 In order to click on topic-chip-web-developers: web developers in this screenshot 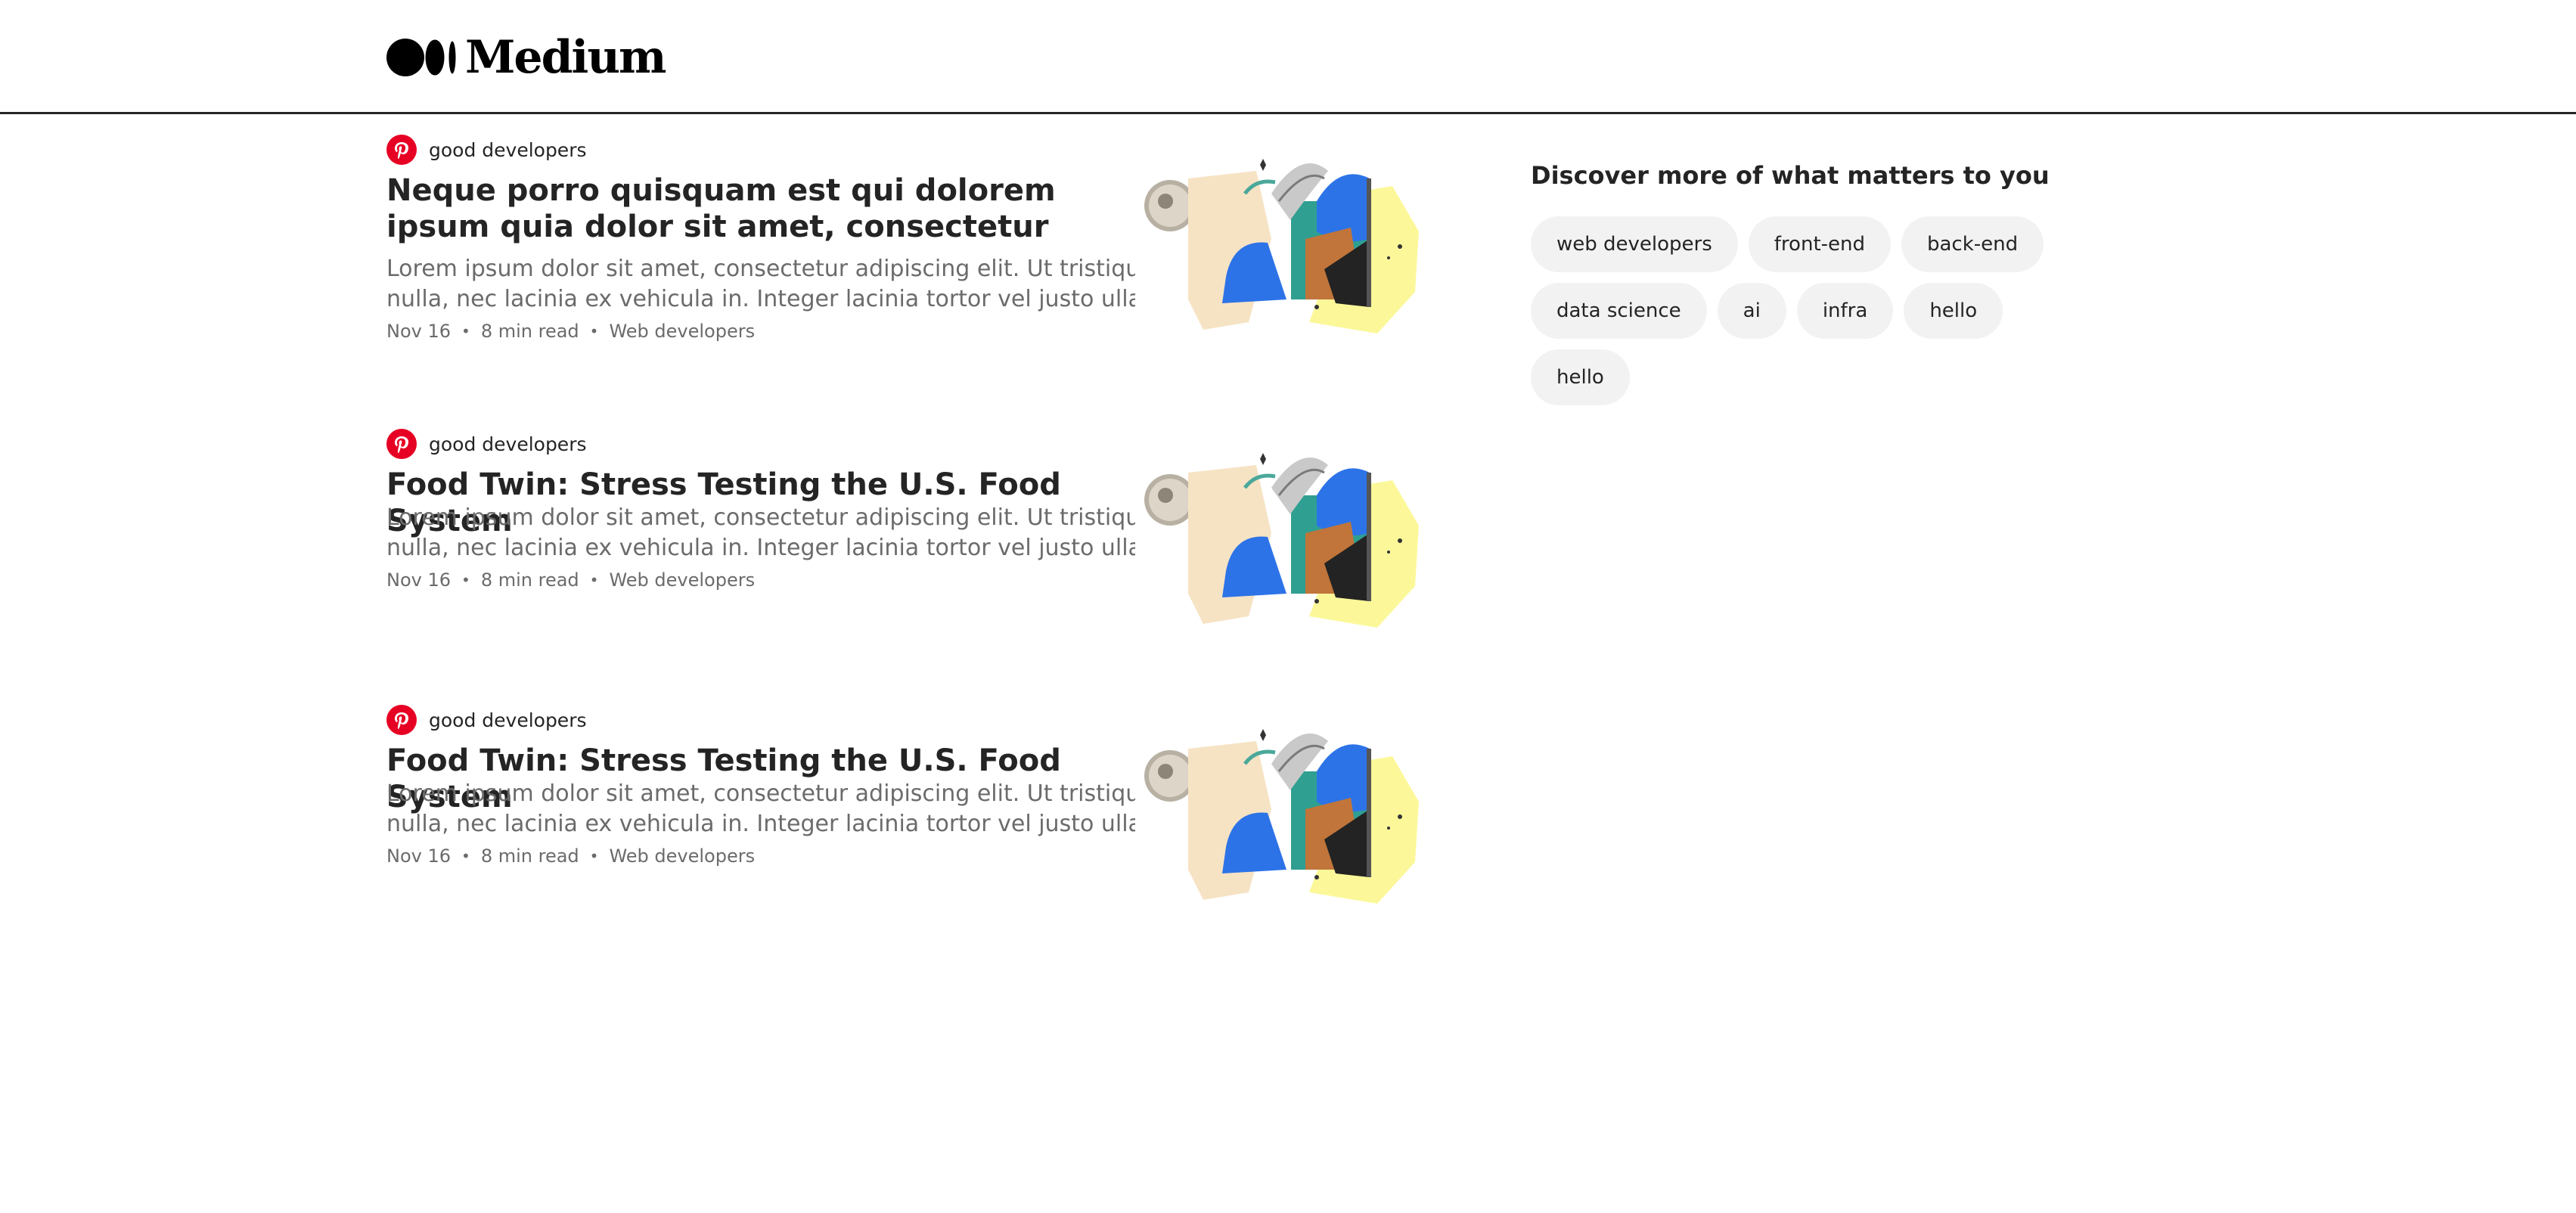, I will do `click(1634, 244)`.